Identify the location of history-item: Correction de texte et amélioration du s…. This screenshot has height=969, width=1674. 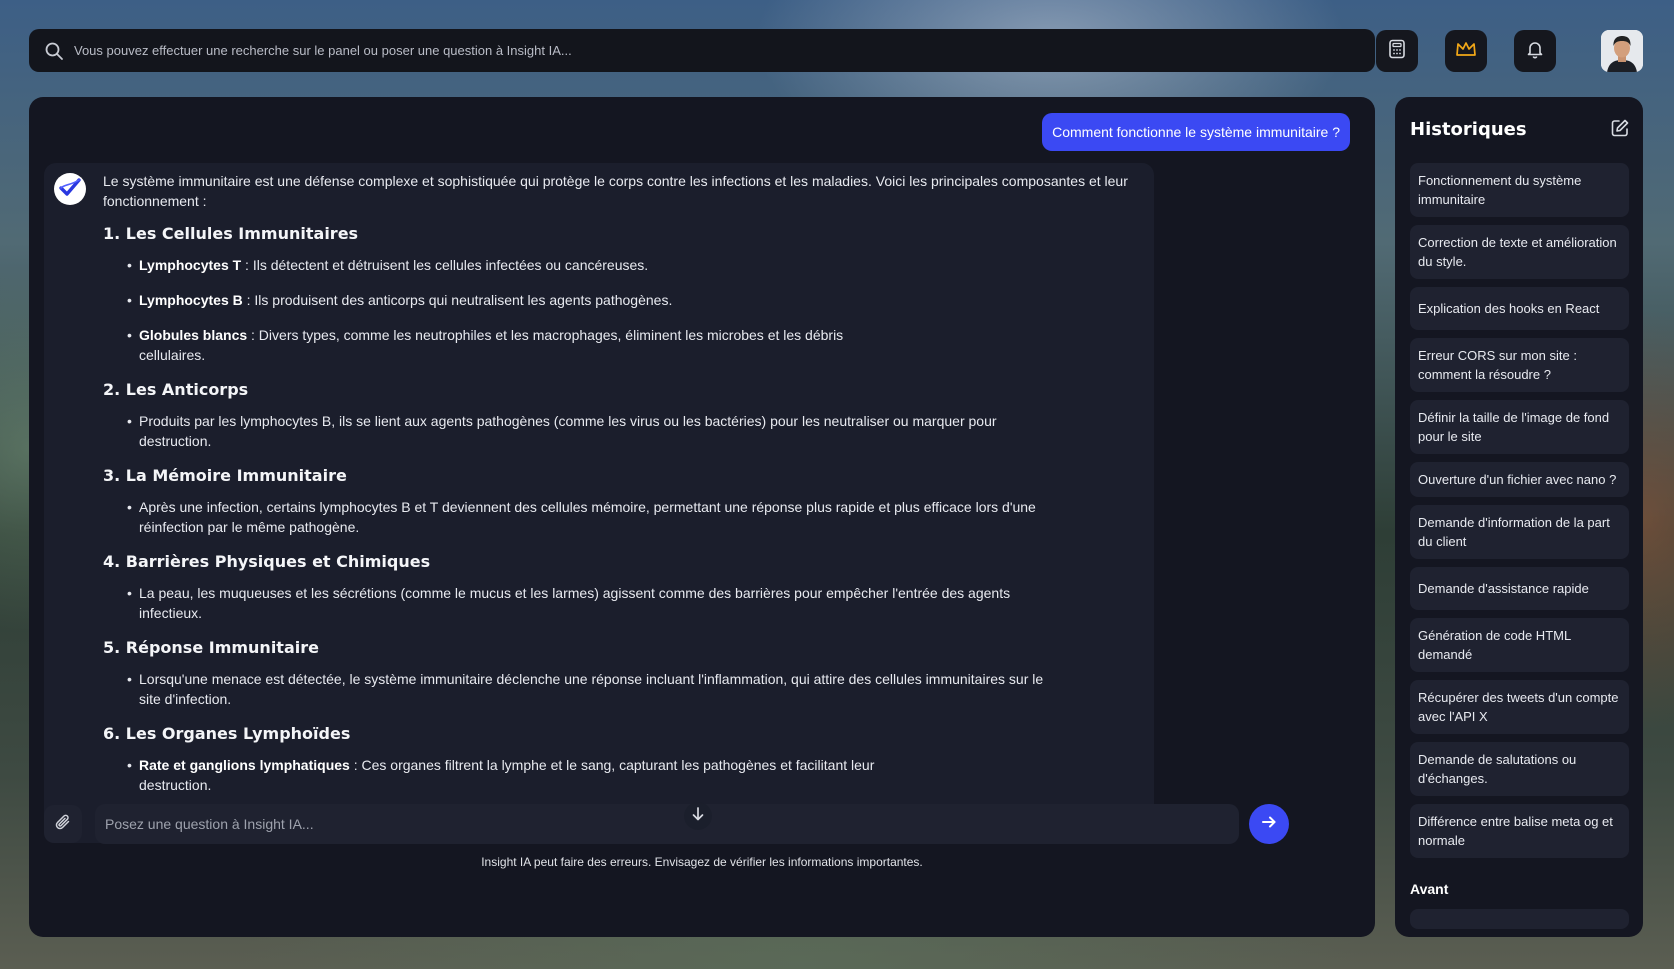
(1519, 252).